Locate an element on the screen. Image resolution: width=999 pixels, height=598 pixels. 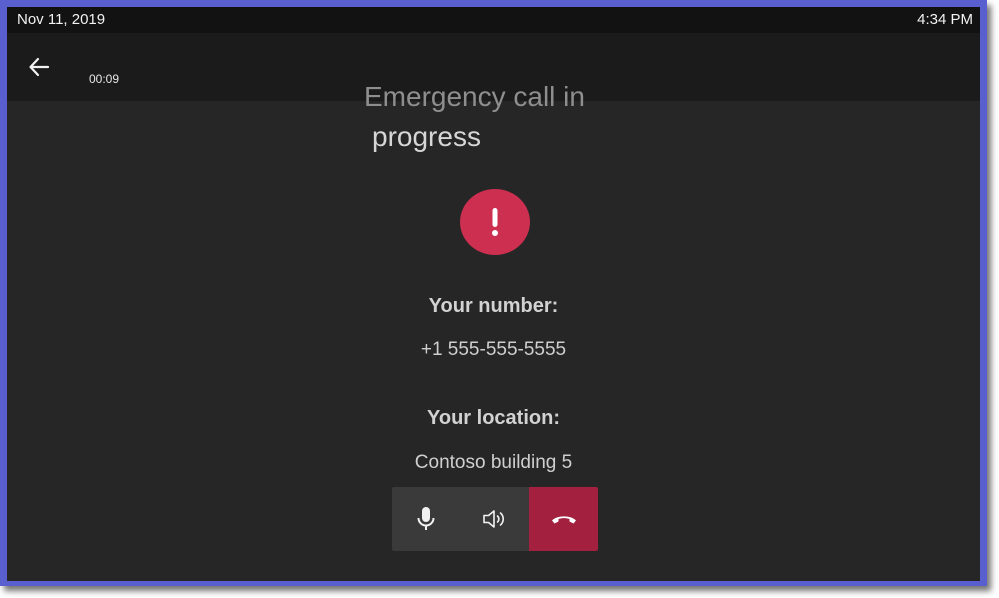
arrow-left-icon is located at coordinates (39, 67).